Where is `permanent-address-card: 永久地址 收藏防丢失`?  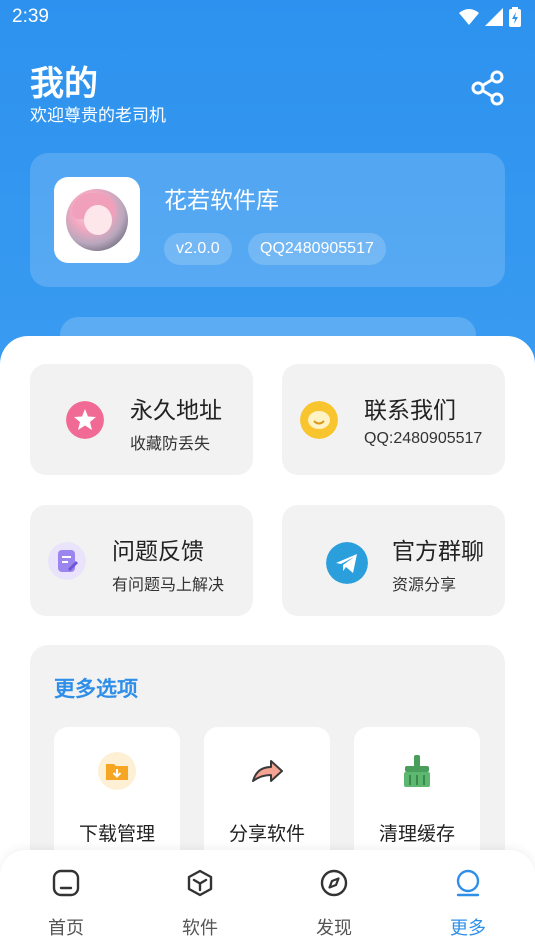
permanent-address-card: 永久地址 收藏防丢失 is located at coordinates (141, 419).